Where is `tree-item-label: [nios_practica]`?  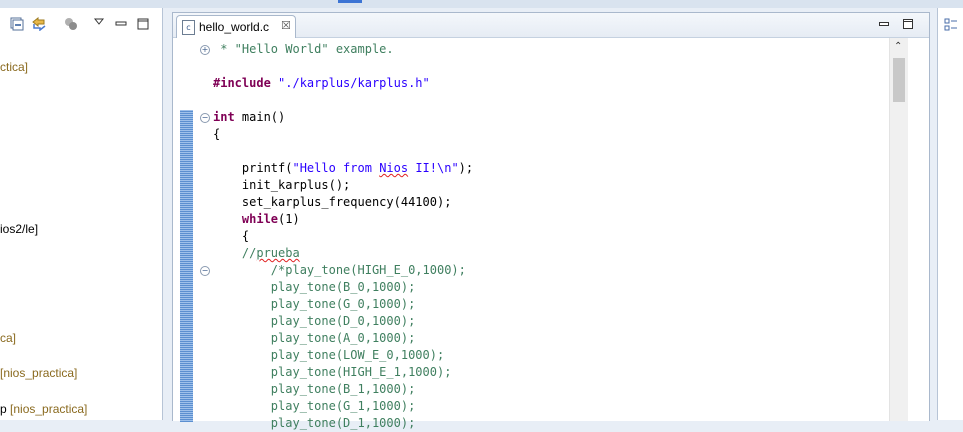 tree-item-label: [nios_practica] is located at coordinates (39, 373).